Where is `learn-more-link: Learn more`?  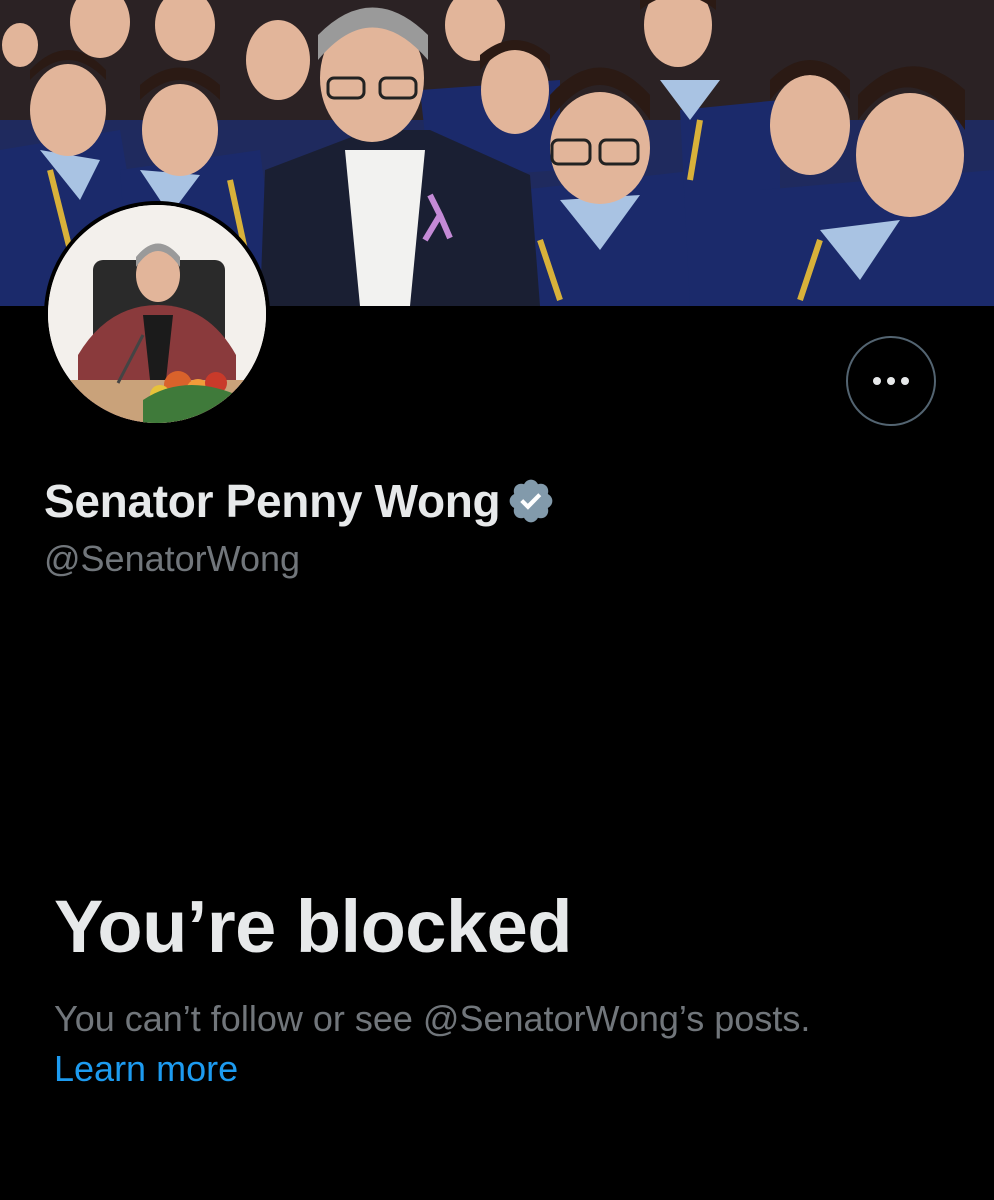 learn-more-link: Learn more is located at coordinates (146, 1069).